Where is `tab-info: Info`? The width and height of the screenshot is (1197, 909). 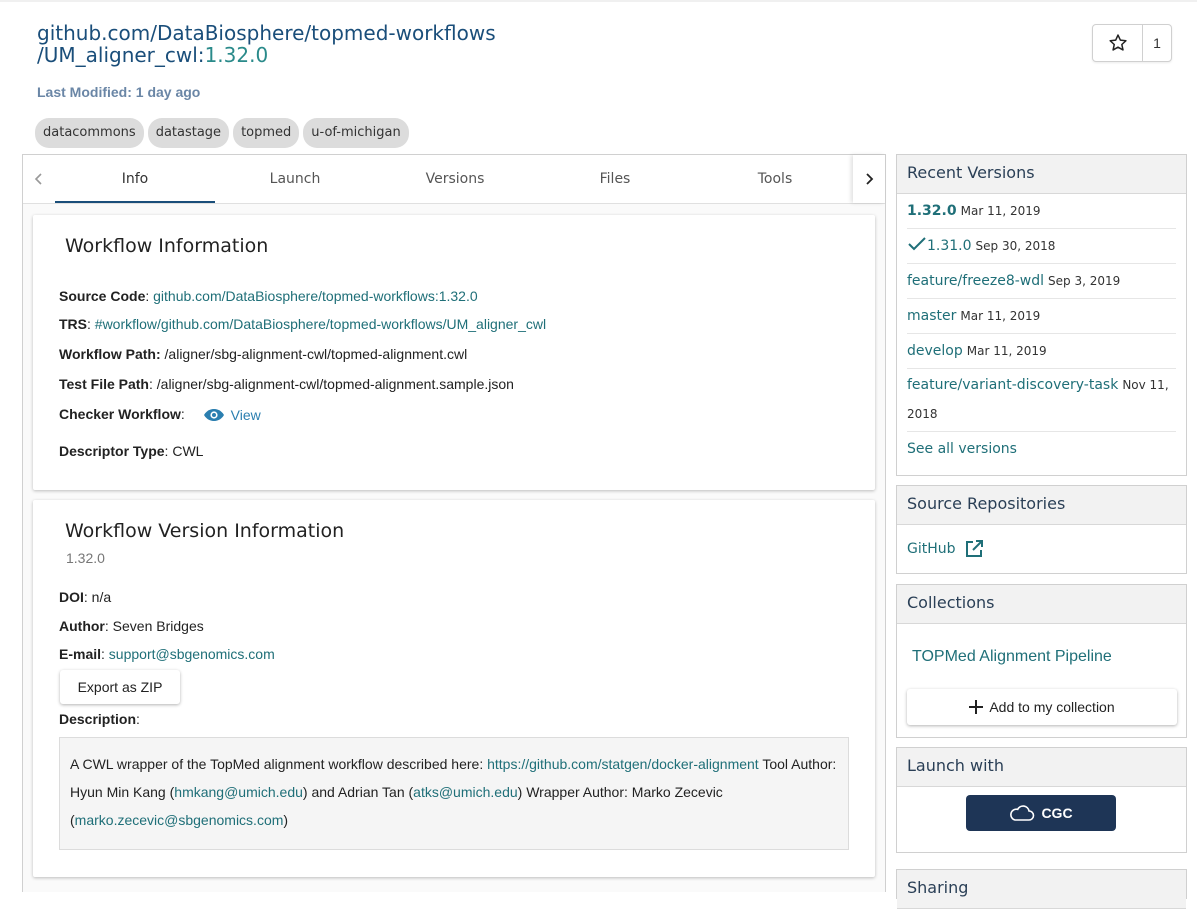
tab-info: Info is located at coordinates (135, 179).